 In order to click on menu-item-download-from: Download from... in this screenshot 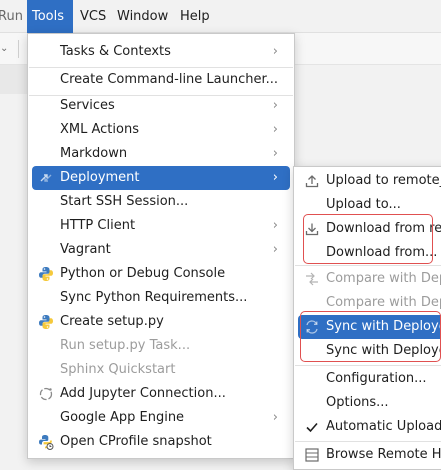, I will do `click(369, 253)`.